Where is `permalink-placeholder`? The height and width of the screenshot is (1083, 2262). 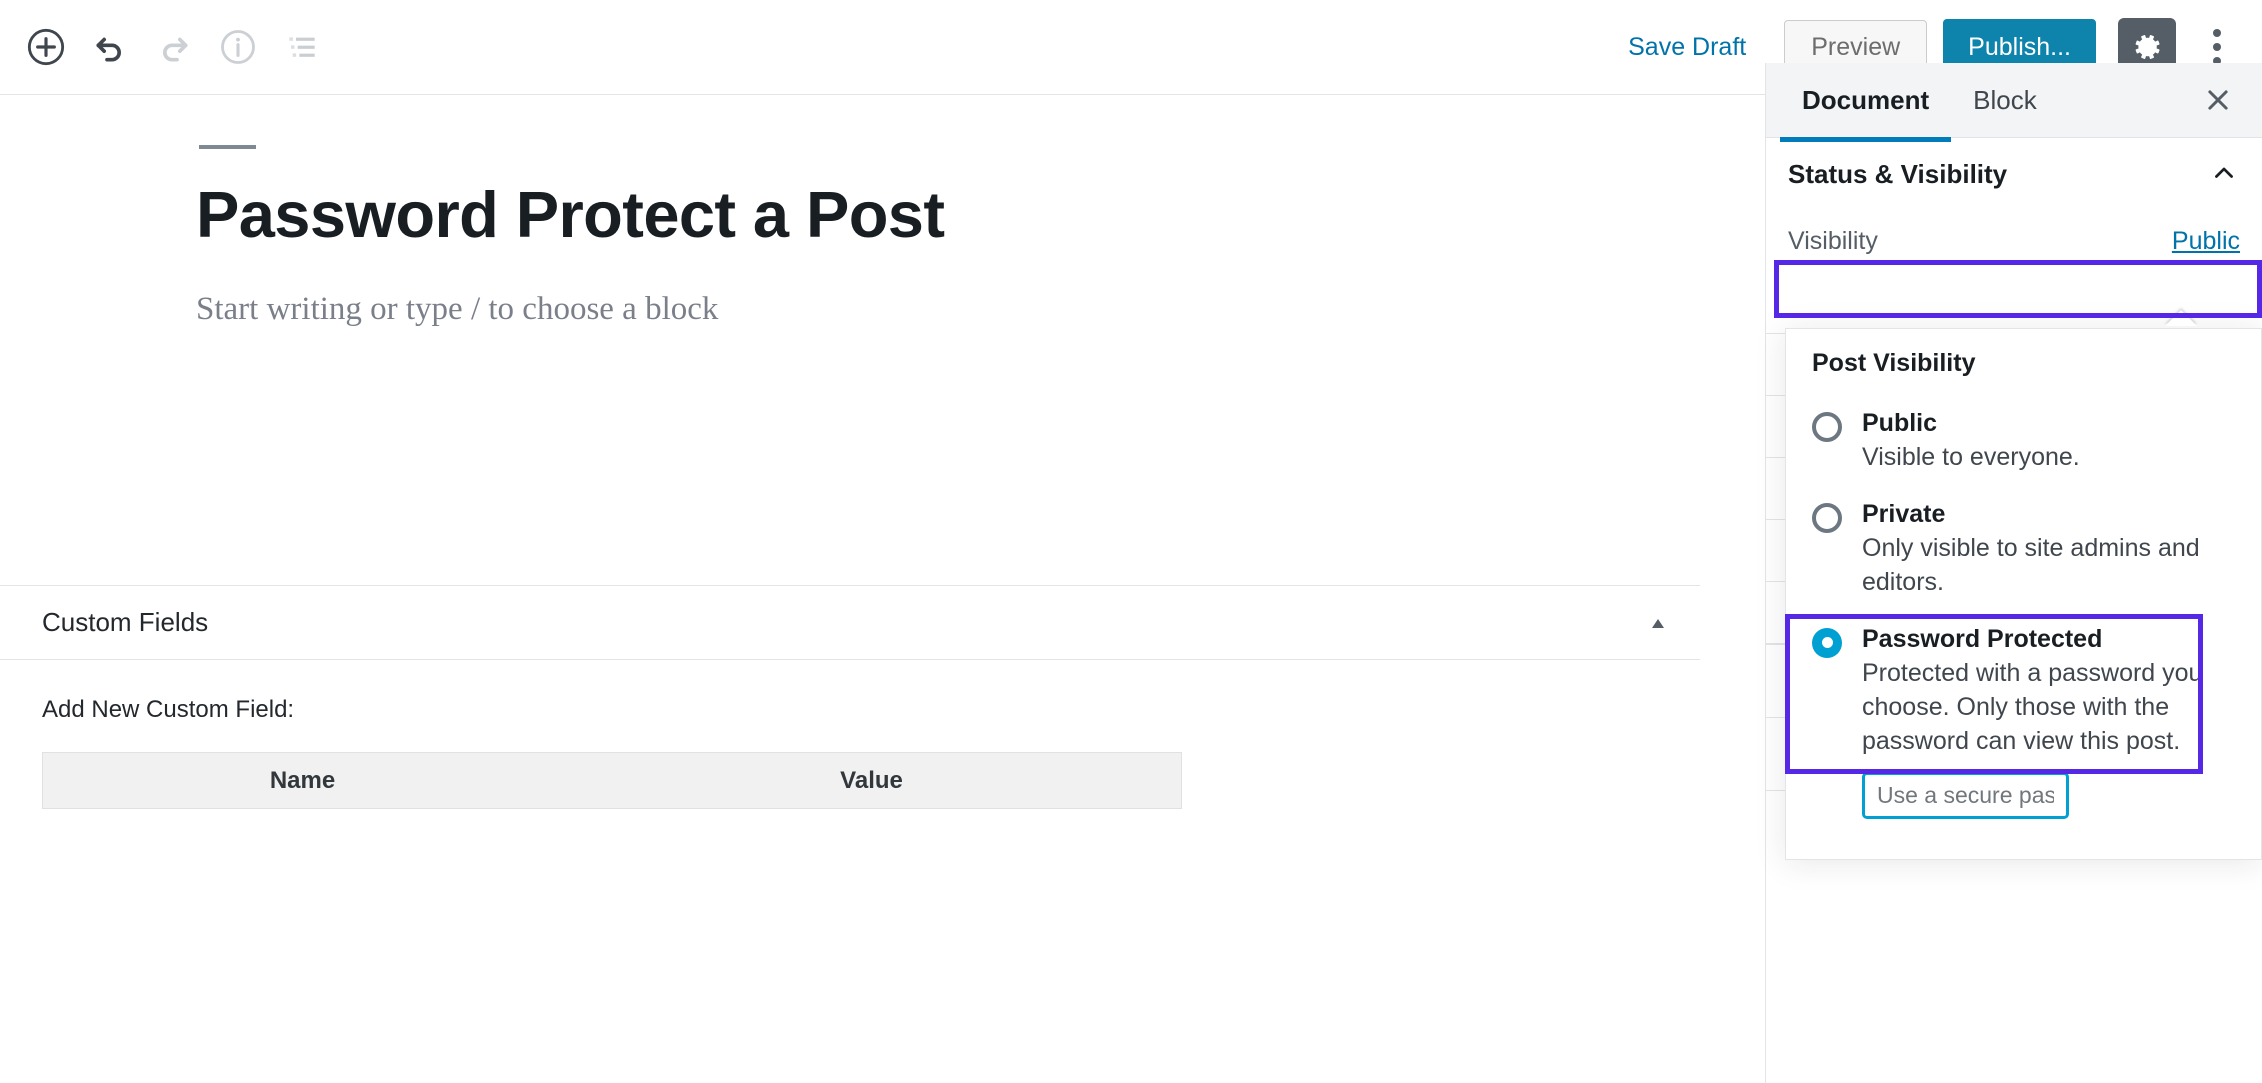
permalink-placeholder is located at coordinates (227, 147).